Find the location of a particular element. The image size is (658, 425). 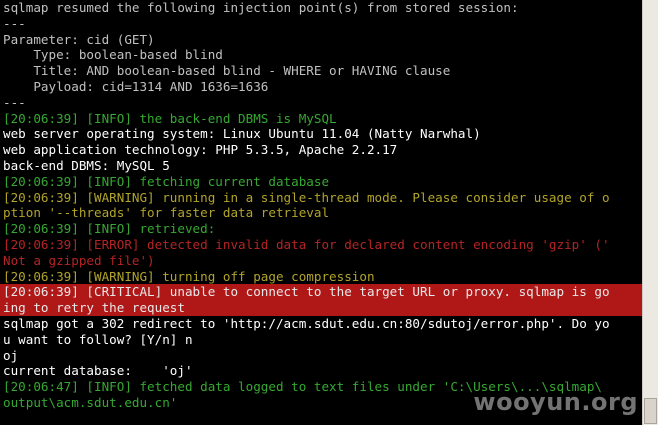

terminal-line-20: ing to retry the request is located at coordinates (321, 308).